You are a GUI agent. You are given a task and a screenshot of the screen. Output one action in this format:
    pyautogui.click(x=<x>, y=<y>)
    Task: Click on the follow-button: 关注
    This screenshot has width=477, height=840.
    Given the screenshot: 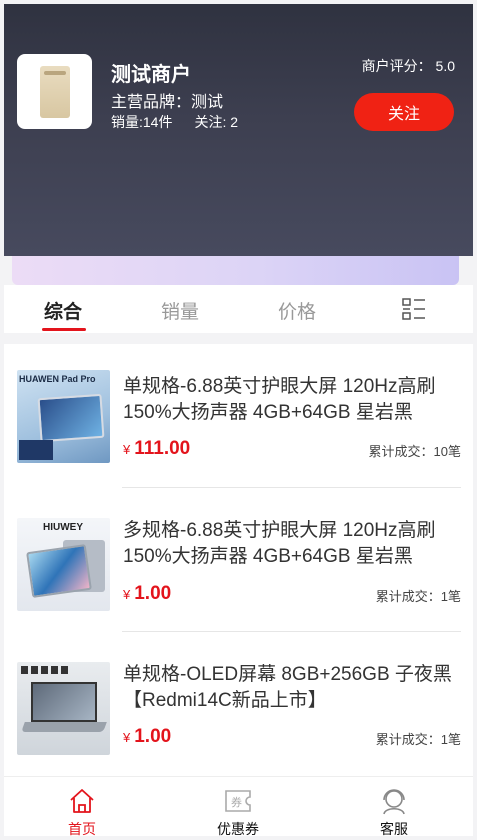 What is the action you would take?
    pyautogui.click(x=404, y=112)
    